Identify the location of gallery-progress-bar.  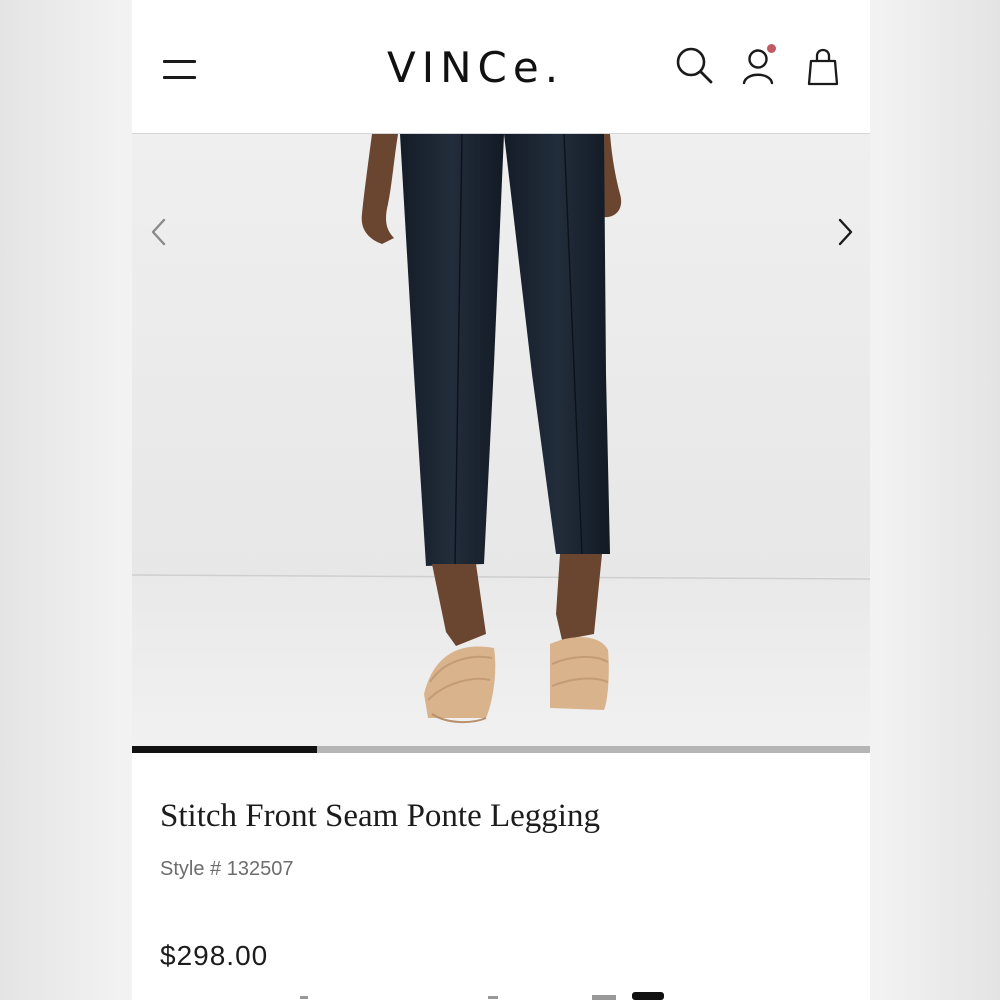
(501, 749).